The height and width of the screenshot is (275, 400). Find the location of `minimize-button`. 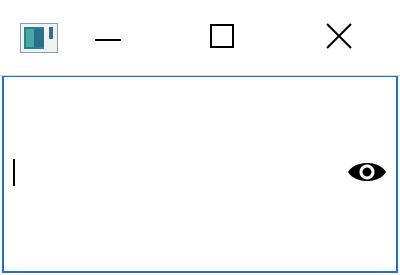

minimize-button is located at coordinates (108, 38).